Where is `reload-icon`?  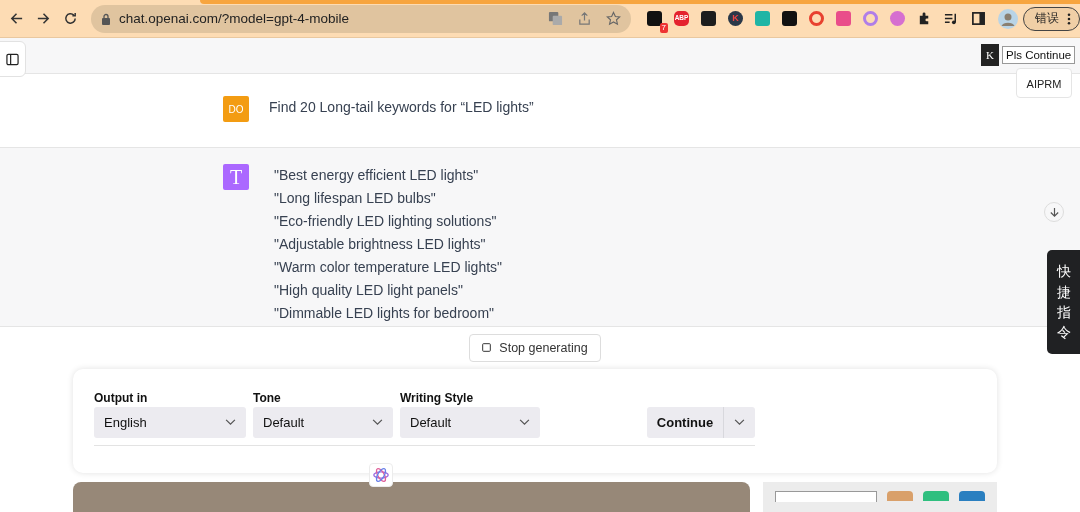 reload-icon is located at coordinates (70, 18).